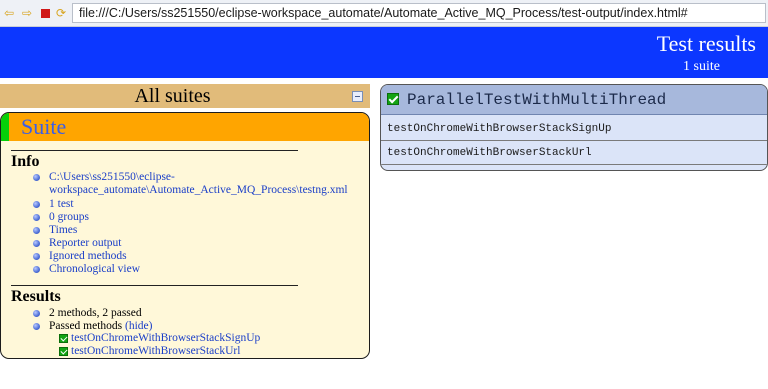  Describe the element at coordinates (25, 161) in the screenshot. I see `info-heading: Info` at that location.